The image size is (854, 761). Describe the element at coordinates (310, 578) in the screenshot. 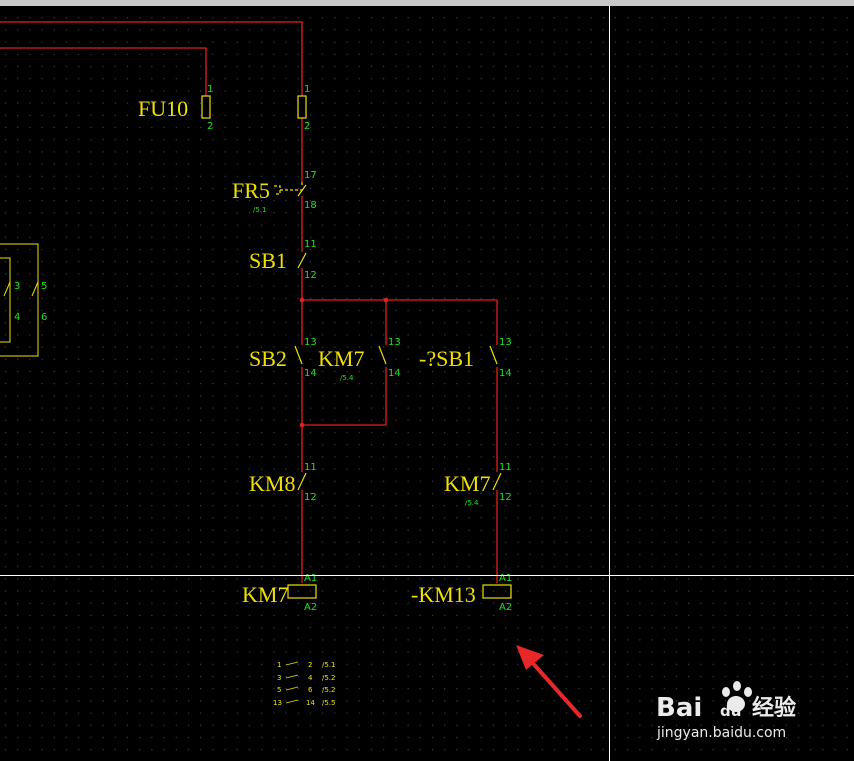

I see `coil-km7-pin-top: A1` at that location.